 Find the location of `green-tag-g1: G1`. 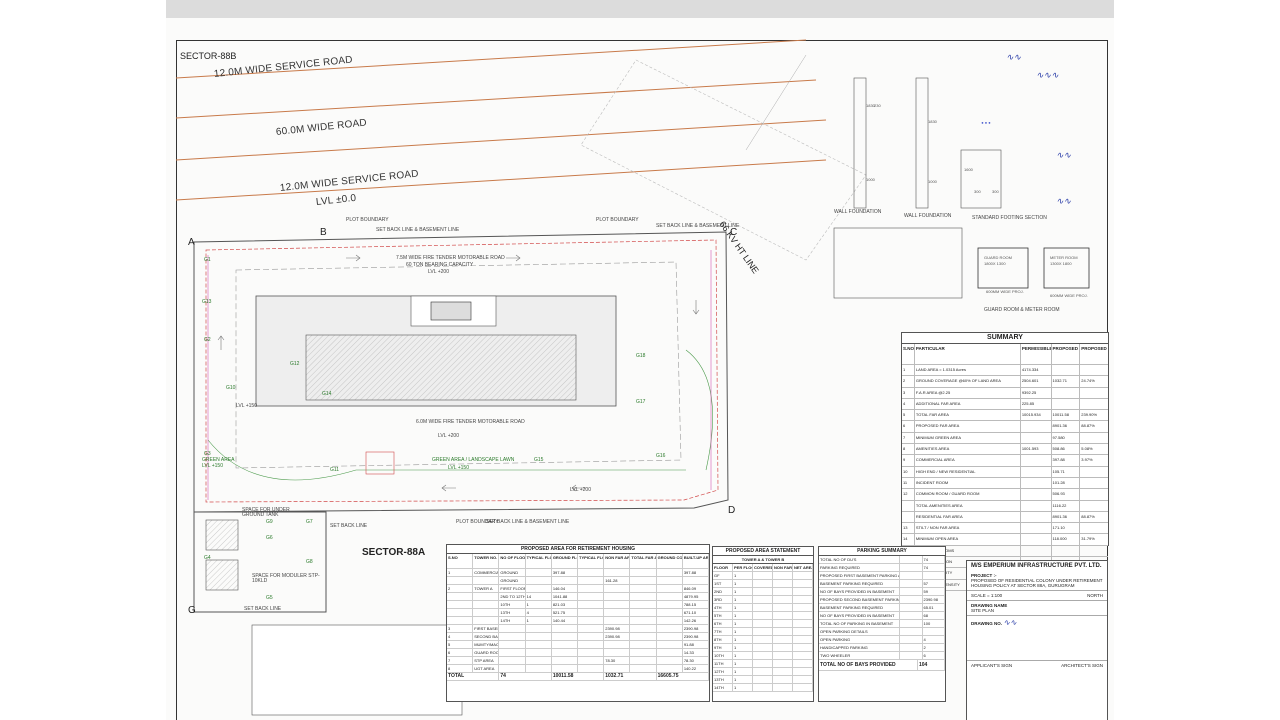

green-tag-g1: G1 is located at coordinates (207, 260).